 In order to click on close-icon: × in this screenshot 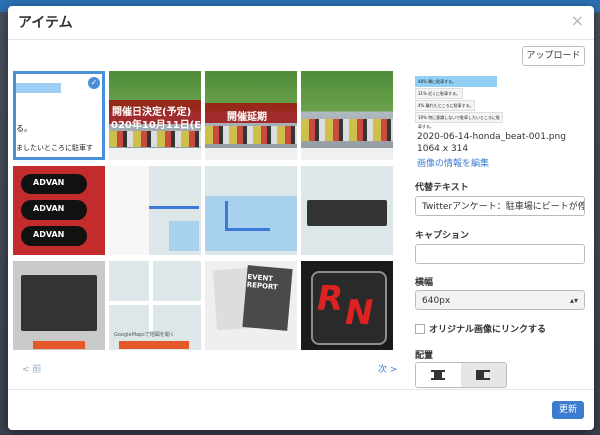, I will do `click(577, 20)`.